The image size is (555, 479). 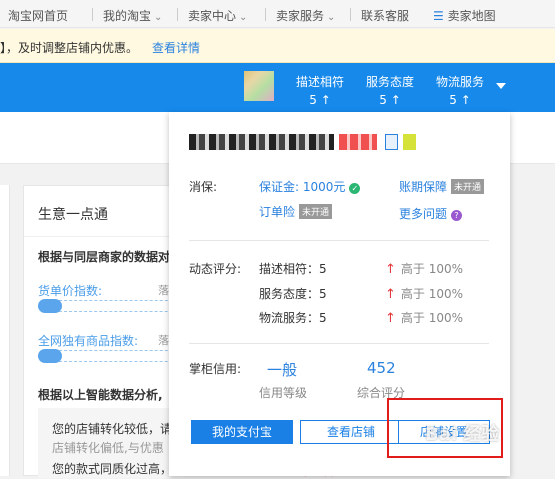 I want to click on notice-details-link: 查看详情, so click(x=176, y=47).